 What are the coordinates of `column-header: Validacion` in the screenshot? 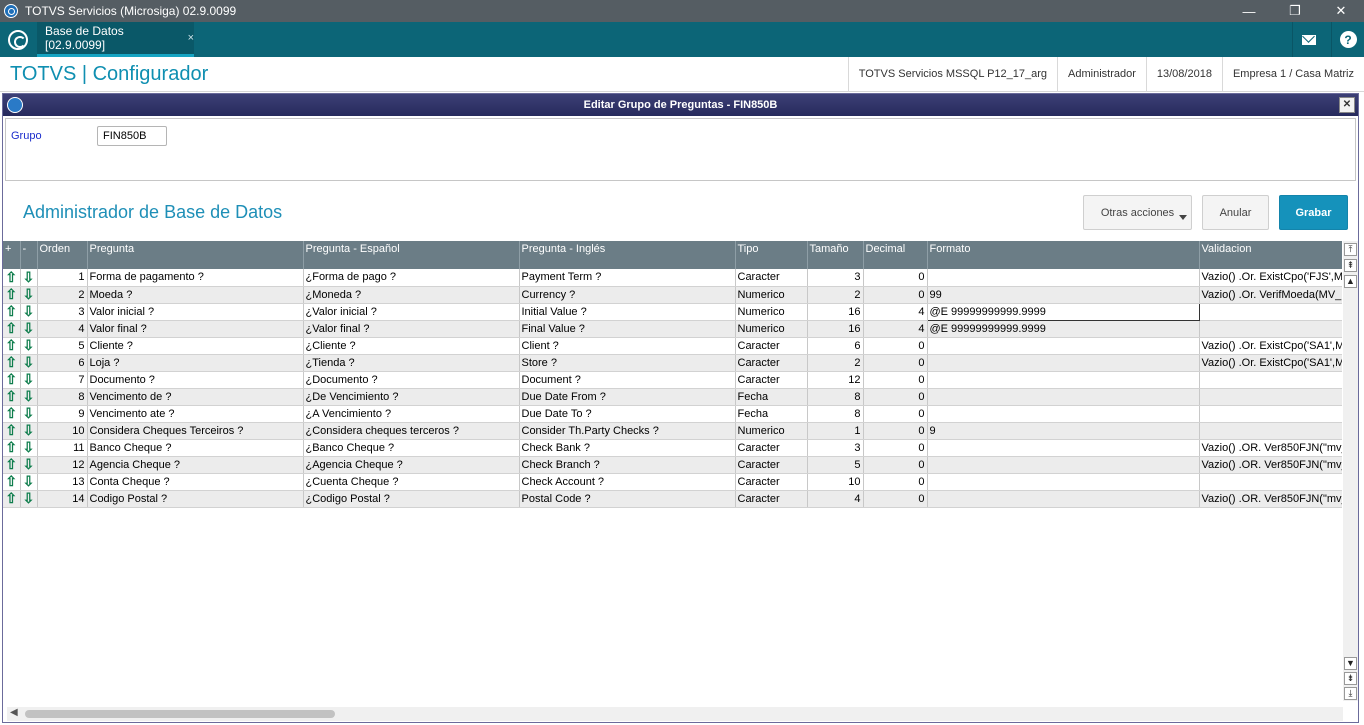 It's located at (1270, 255).